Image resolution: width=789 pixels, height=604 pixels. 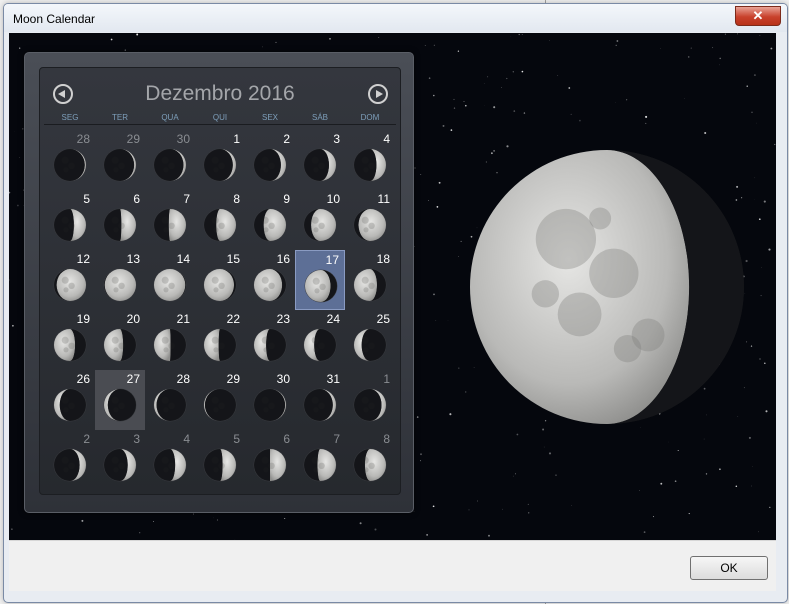 I want to click on calendar-day-cell: 21, so click(x=170, y=340).